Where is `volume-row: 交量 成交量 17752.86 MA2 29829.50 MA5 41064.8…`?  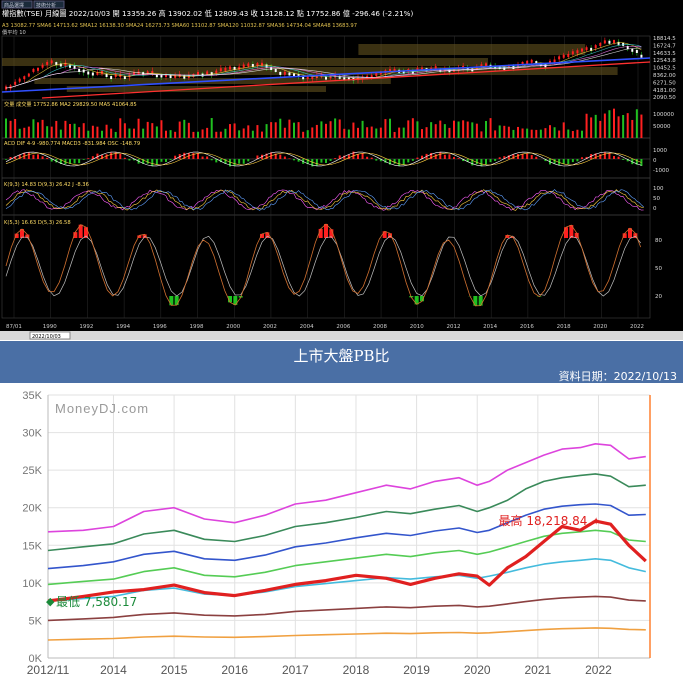 volume-row: 交量 成交量 17752.86 MA2 29829.50 MA5 41064.8… is located at coordinates (70, 104).